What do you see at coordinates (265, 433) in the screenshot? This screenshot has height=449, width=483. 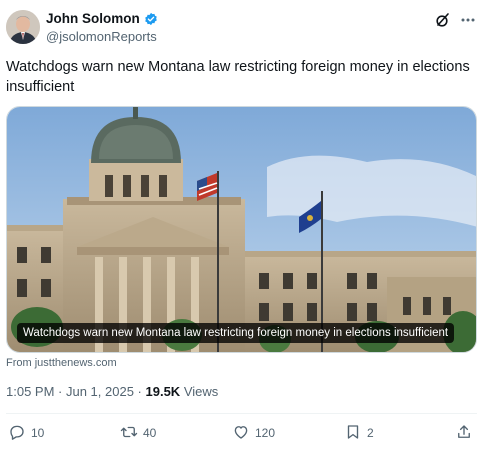 I see `like-count: 120` at bounding box center [265, 433].